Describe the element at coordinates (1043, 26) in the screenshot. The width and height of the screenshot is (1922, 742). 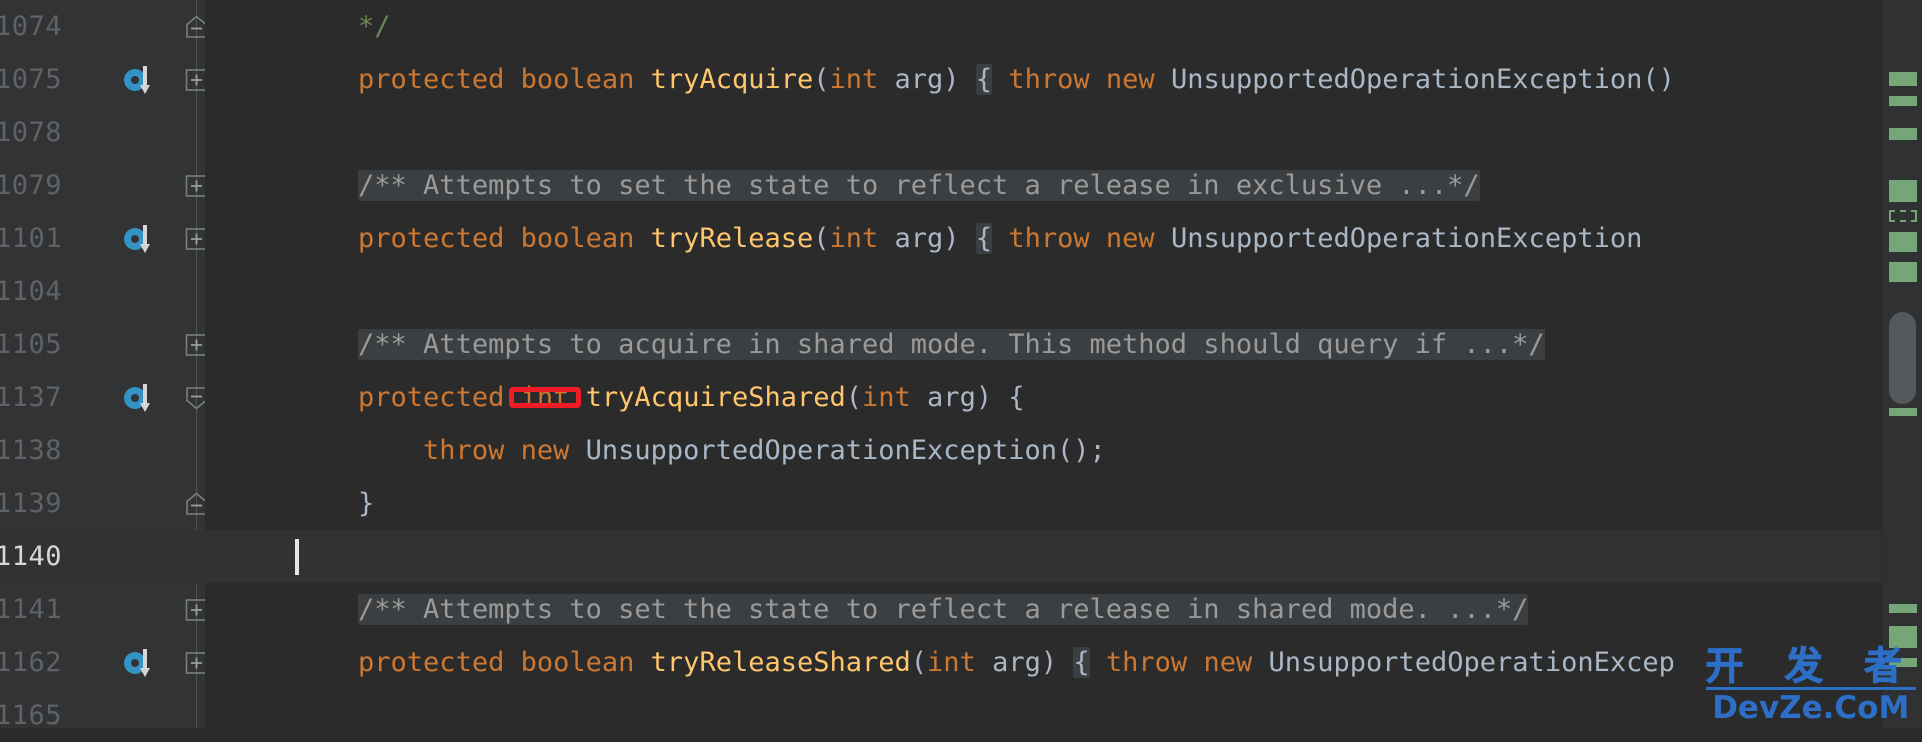
I see `code-line: */` at that location.